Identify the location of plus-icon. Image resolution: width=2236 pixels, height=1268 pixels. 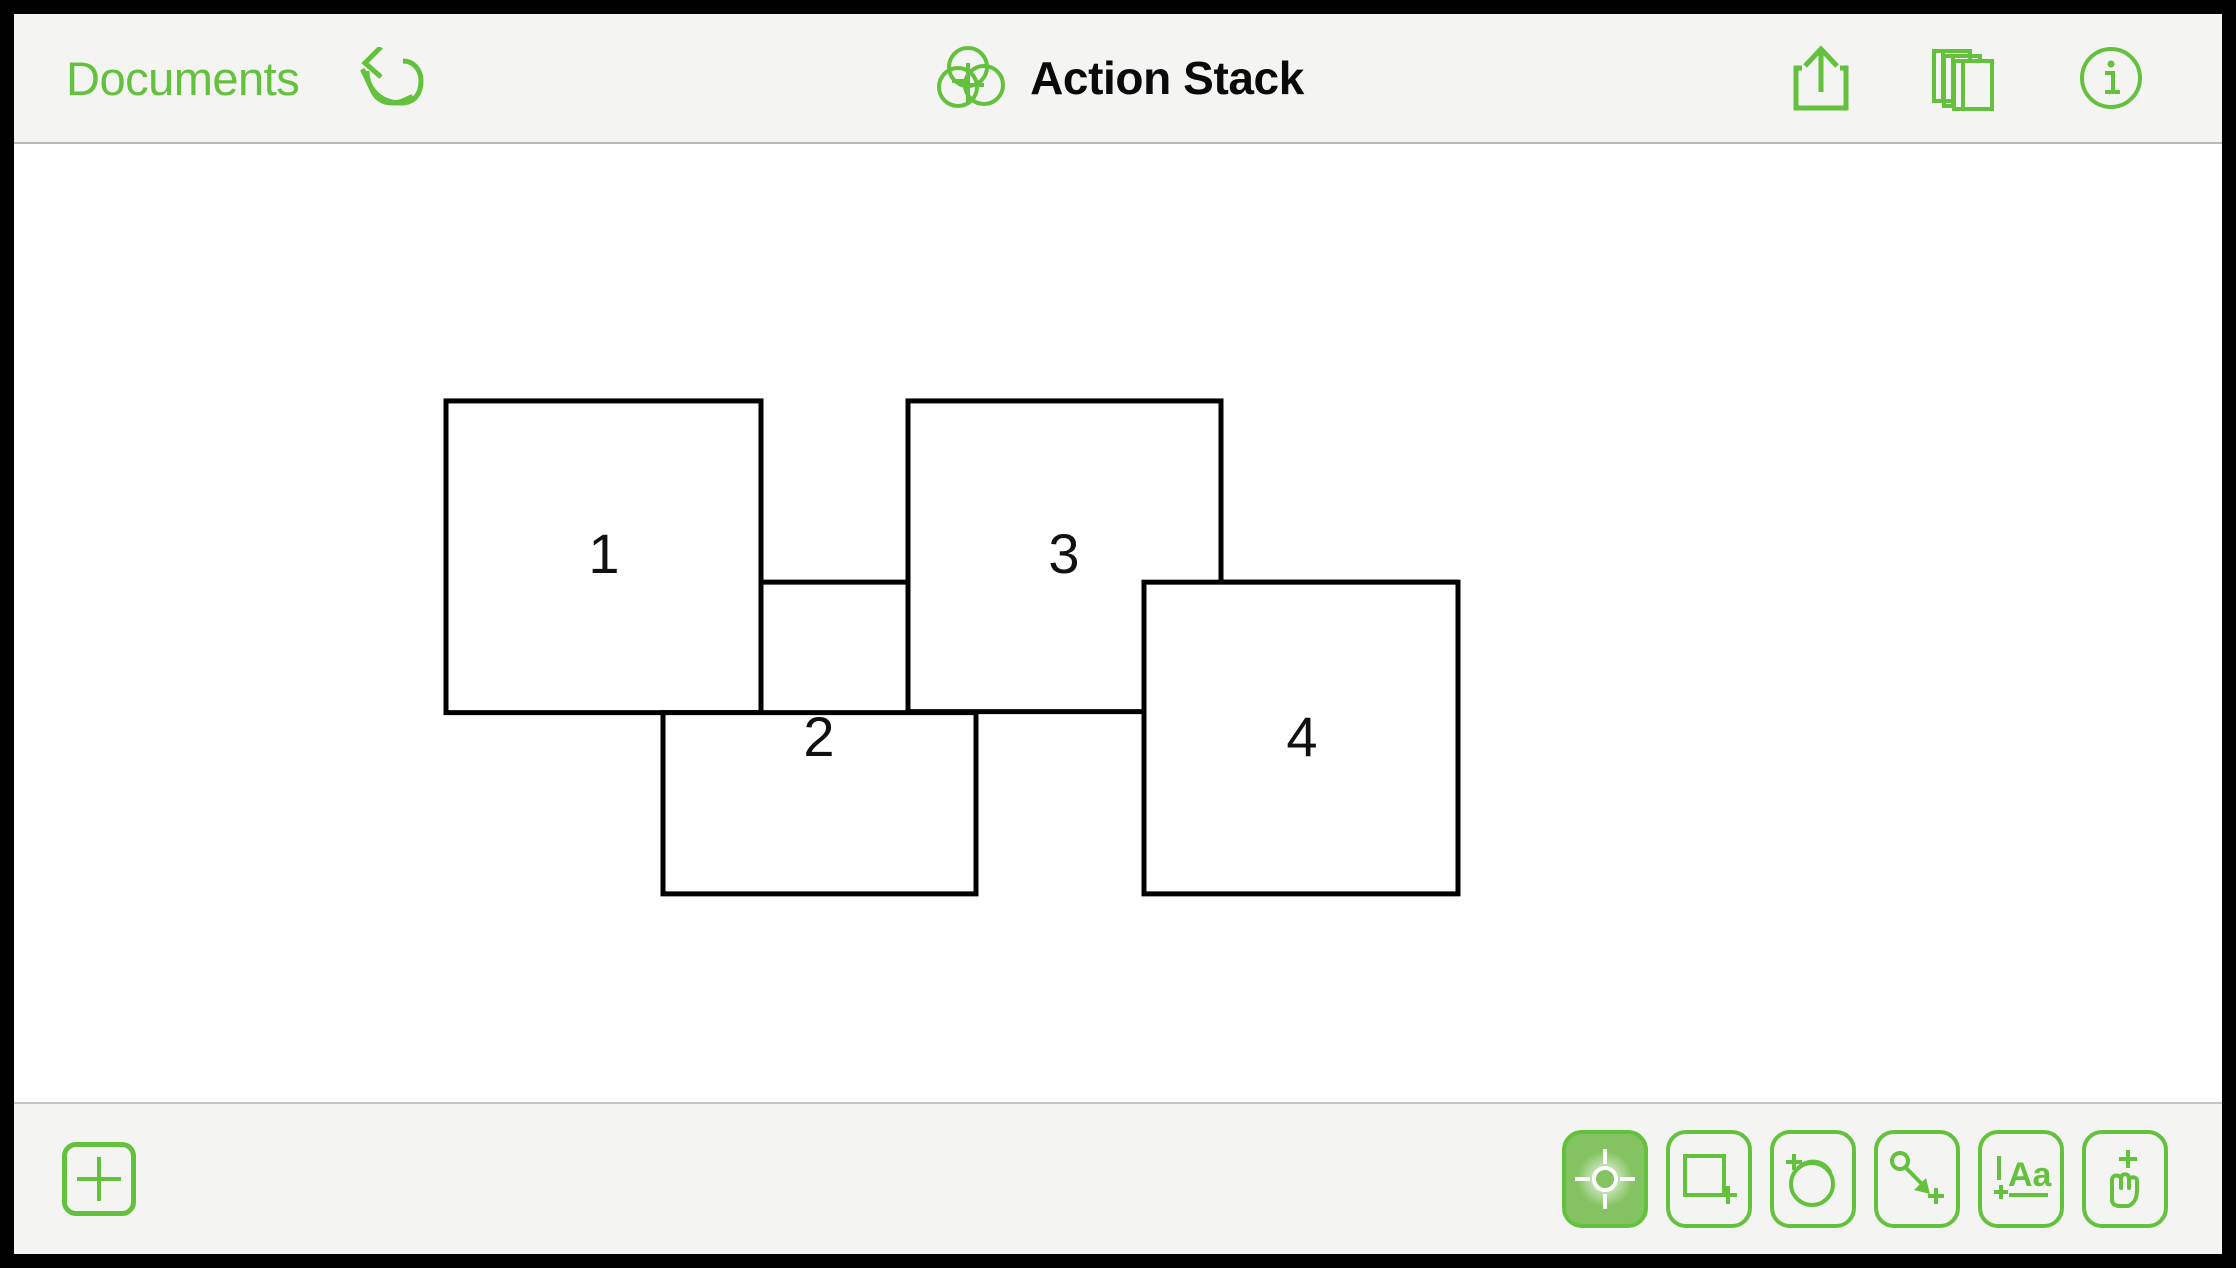
(99, 1179).